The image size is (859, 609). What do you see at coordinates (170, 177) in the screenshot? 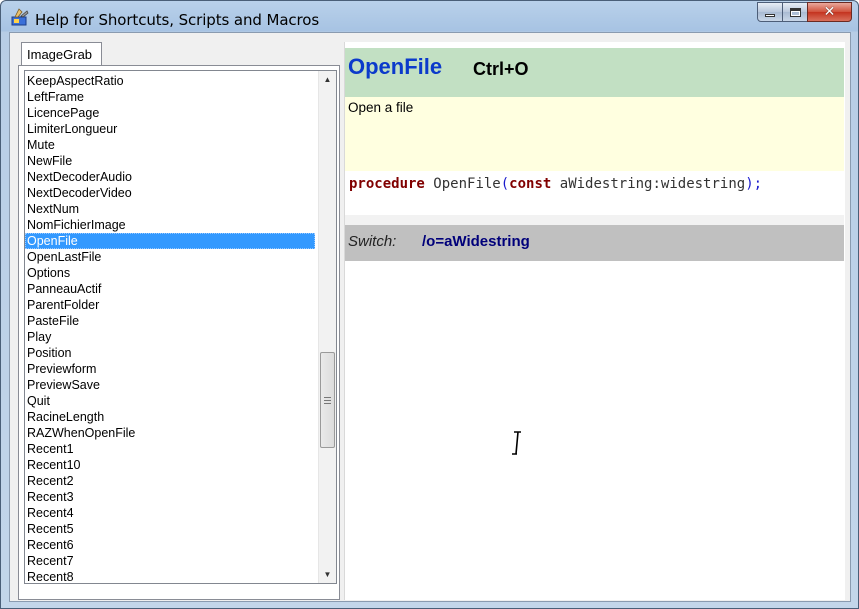
I see `list-item: NextDecoderAudio` at bounding box center [170, 177].